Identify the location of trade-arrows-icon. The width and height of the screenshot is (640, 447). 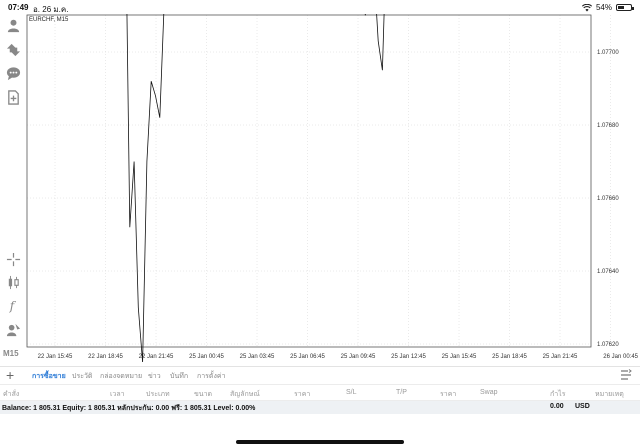
(13, 49).